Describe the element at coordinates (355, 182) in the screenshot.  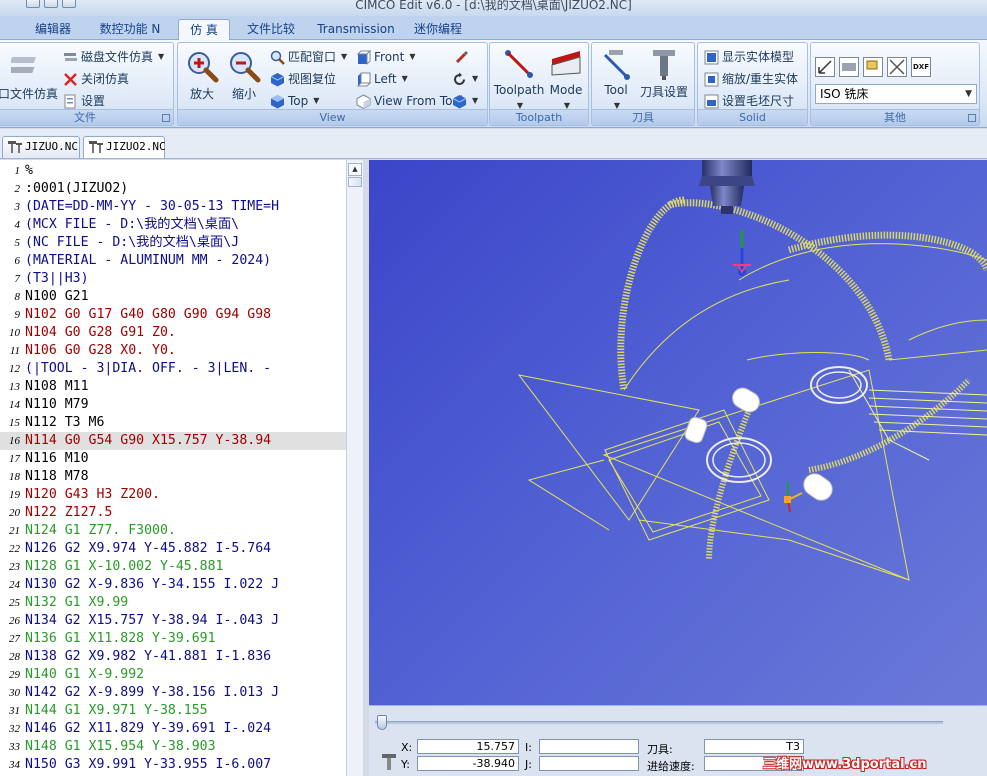
I see `scroll-thumb` at that location.